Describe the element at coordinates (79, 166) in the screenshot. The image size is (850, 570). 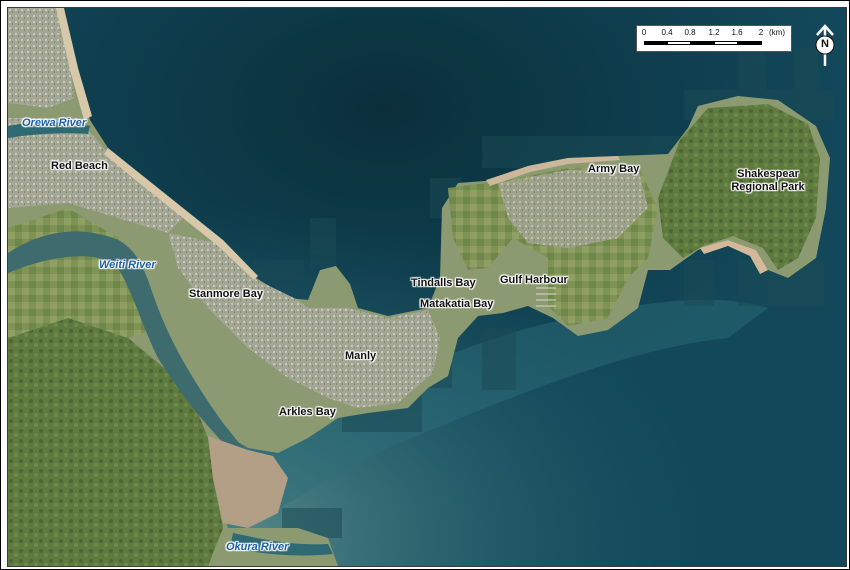
I see `place-label-red-beach: Red Beach` at that location.